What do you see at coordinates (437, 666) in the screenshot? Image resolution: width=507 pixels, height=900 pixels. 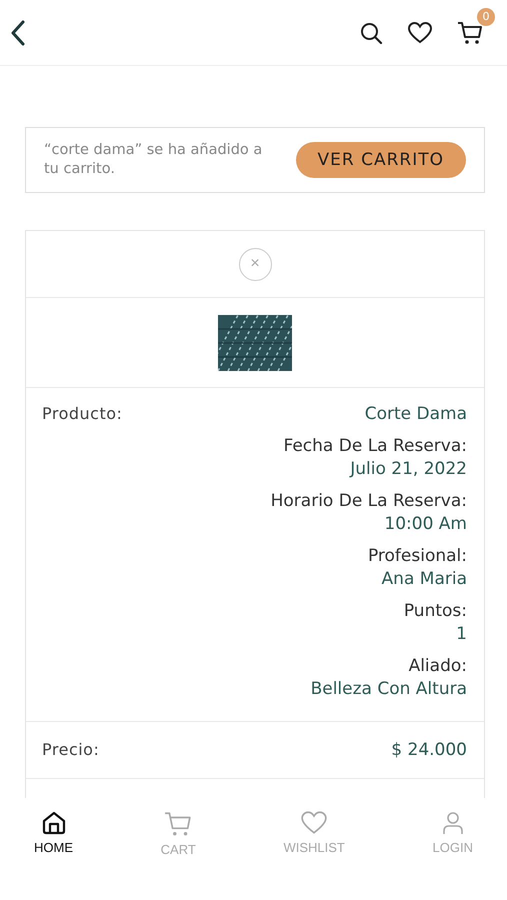 I see `detail-label: Aliado:` at bounding box center [437, 666].